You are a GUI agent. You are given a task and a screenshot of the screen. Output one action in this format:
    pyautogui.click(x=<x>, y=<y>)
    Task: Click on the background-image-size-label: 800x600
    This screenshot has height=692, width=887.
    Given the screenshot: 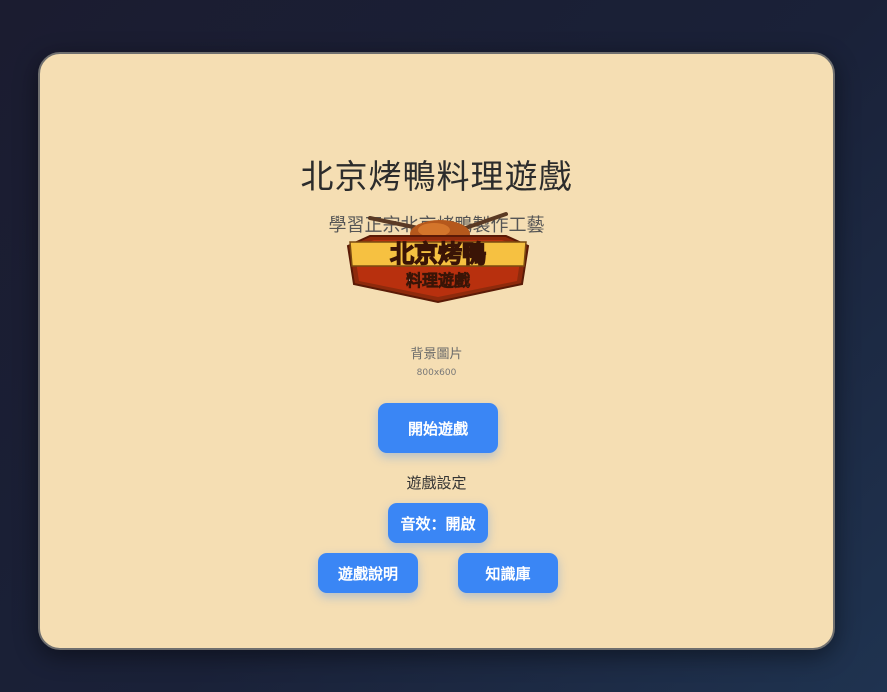 What is the action you would take?
    pyautogui.click(x=436, y=373)
    